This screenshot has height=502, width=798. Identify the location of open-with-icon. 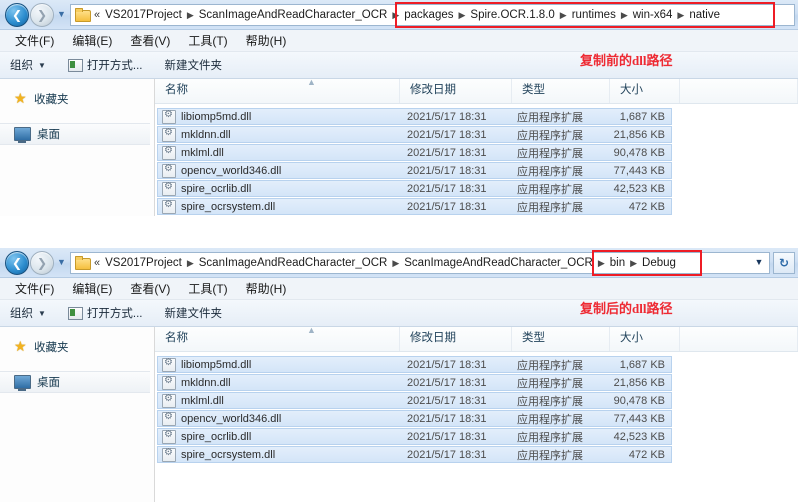
(75, 313).